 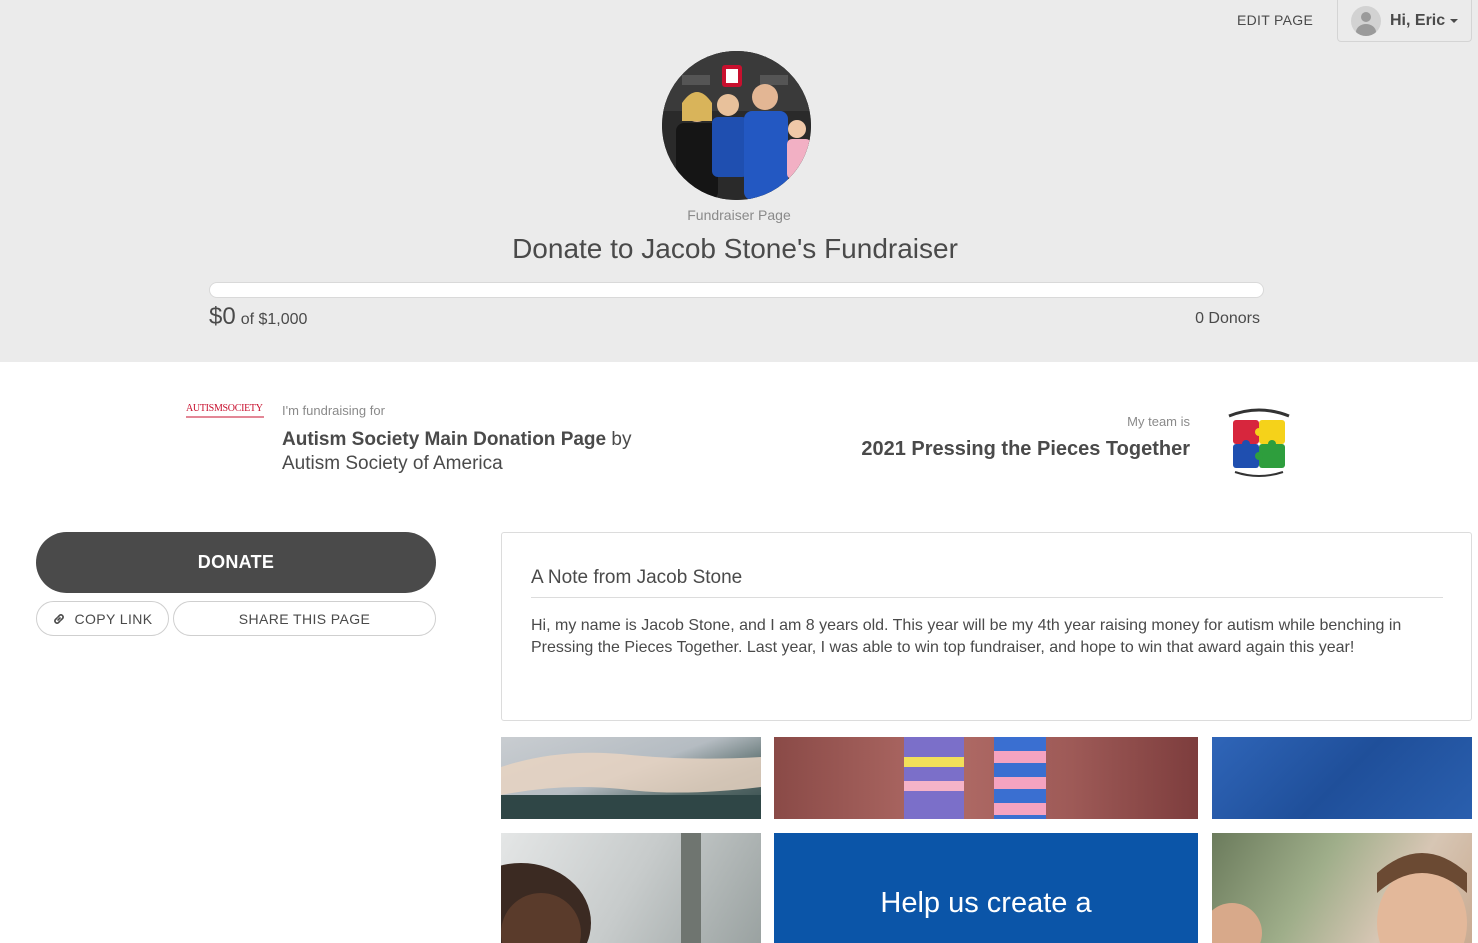 I want to click on gallery-photo-socks, so click(x=986, y=778).